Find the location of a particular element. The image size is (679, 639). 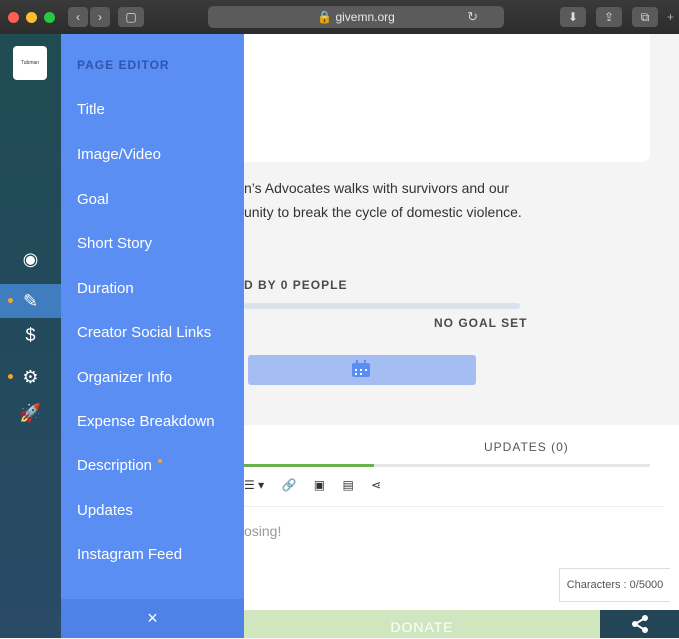

share-nodes-icon is located at coordinates (639, 624).